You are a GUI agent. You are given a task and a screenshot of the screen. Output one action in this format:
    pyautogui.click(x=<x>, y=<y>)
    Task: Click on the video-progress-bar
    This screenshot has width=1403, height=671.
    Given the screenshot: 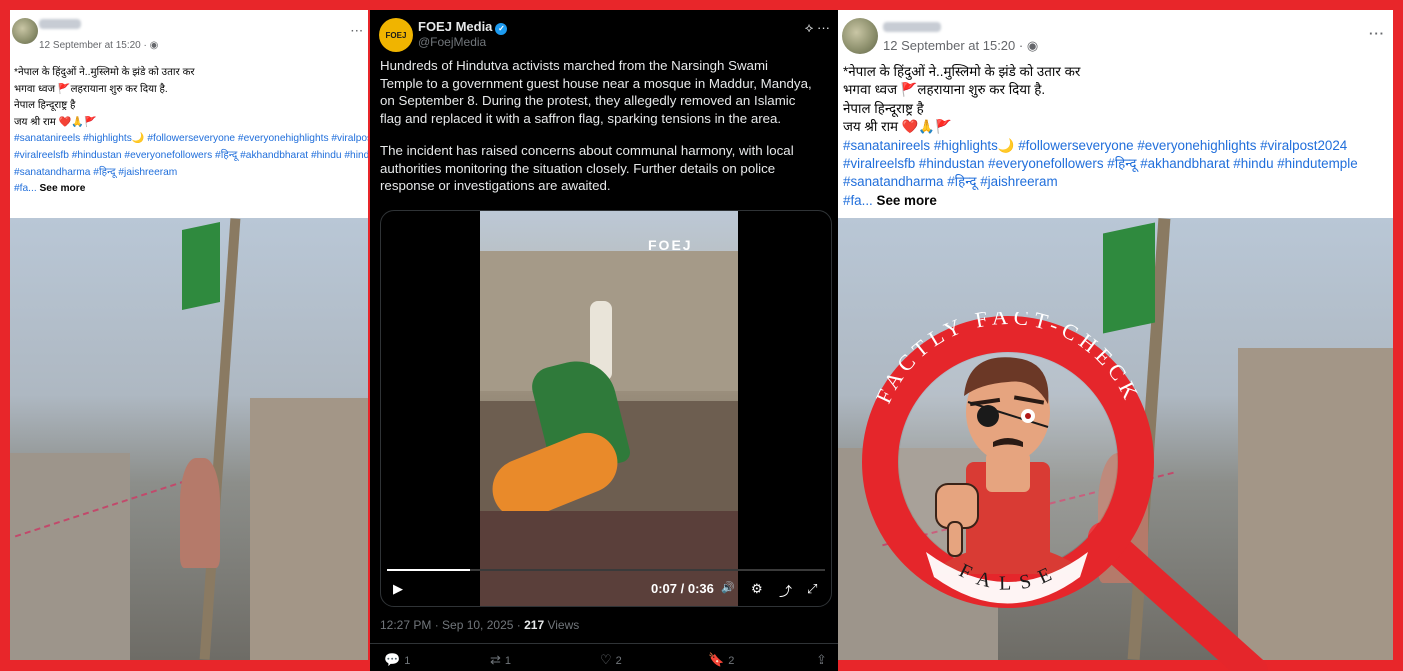 What is the action you would take?
    pyautogui.click(x=606, y=570)
    